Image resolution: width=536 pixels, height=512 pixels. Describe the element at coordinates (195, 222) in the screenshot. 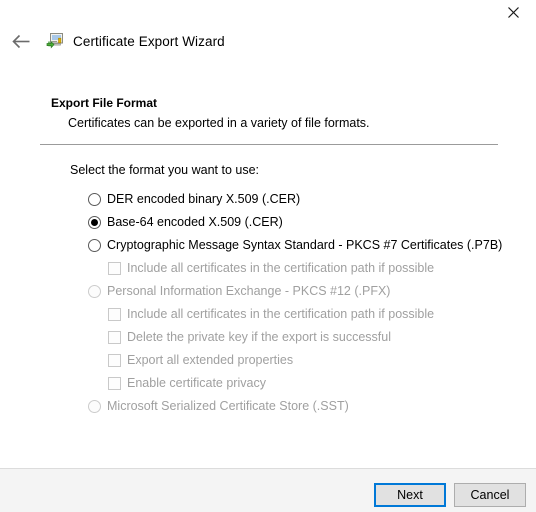

I see `radio-base64-encoded-label: Base-64 encoded X.509 (.CER)` at that location.